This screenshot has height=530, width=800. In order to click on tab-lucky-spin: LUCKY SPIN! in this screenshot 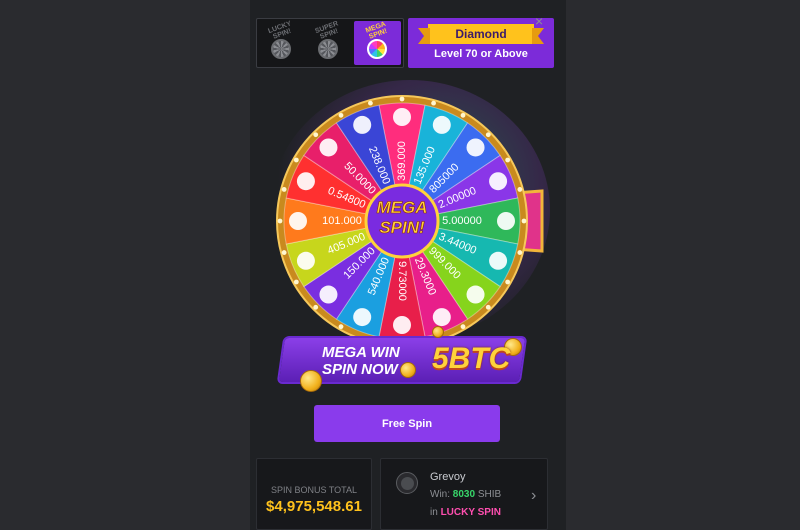, I will do `click(280, 43)`.